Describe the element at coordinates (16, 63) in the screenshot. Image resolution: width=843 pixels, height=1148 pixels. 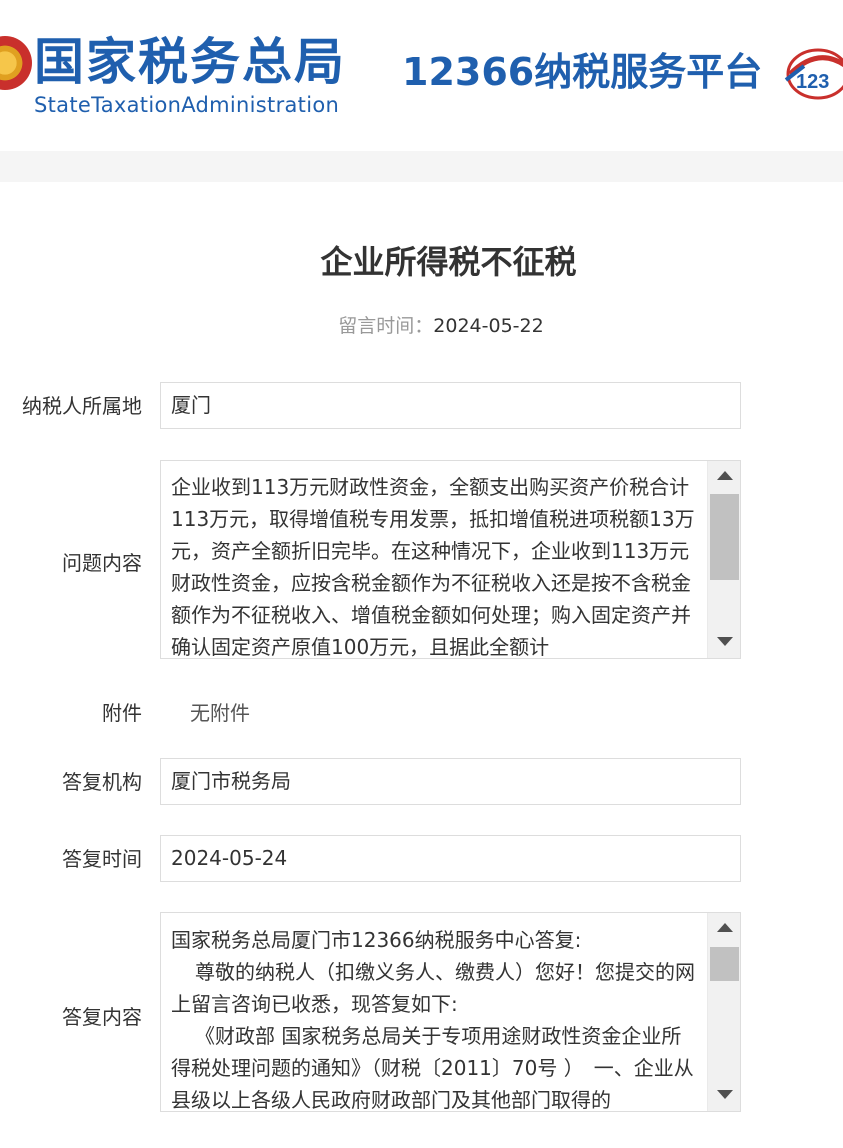
I see `national-emblem-icon` at that location.